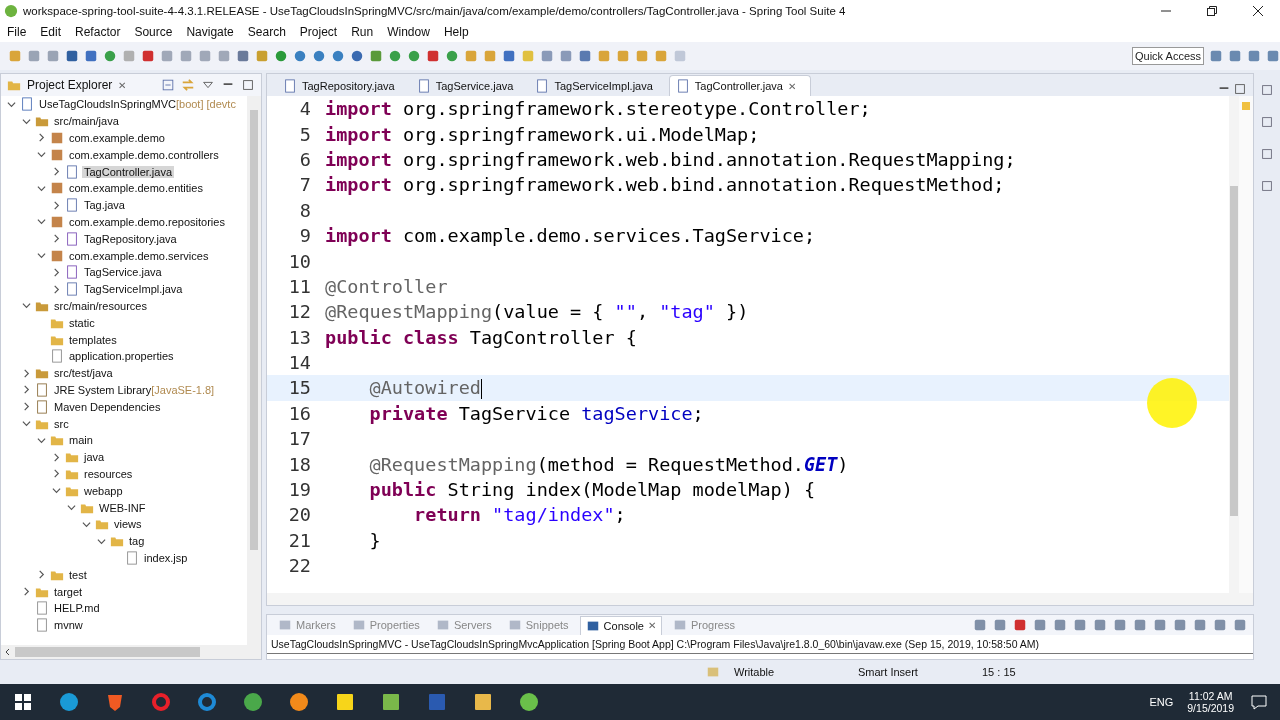 The image size is (1280, 720). I want to click on tree-item: src, so click(61, 423).